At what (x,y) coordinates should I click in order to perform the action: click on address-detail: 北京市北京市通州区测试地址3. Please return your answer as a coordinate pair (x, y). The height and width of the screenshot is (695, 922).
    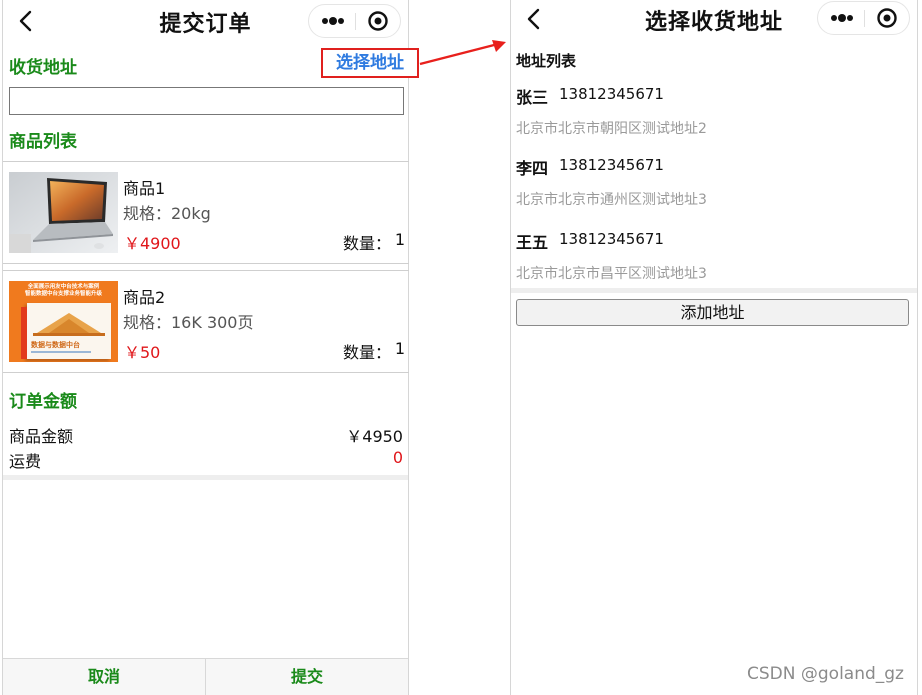
    Looking at the image, I should click on (611, 200).